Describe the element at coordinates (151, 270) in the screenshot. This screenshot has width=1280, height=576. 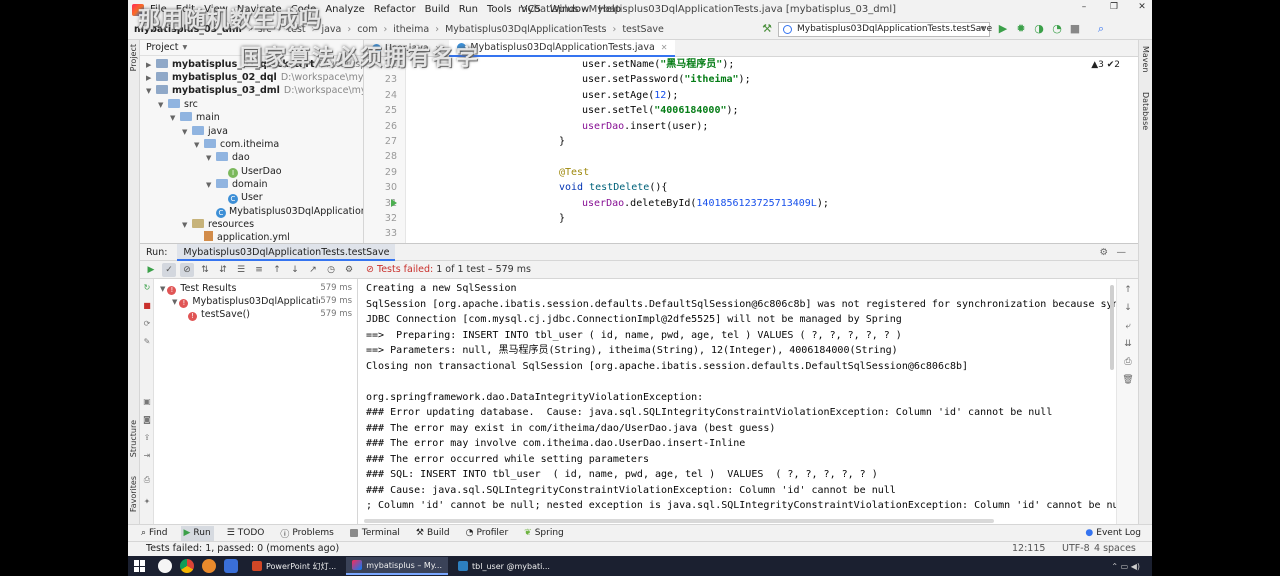
I see `rerun-icon: ▶` at that location.